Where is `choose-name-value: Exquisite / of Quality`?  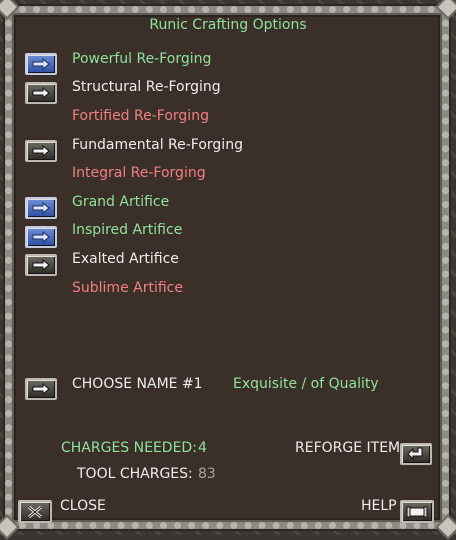 choose-name-value: Exquisite / of Quality is located at coordinates (306, 384).